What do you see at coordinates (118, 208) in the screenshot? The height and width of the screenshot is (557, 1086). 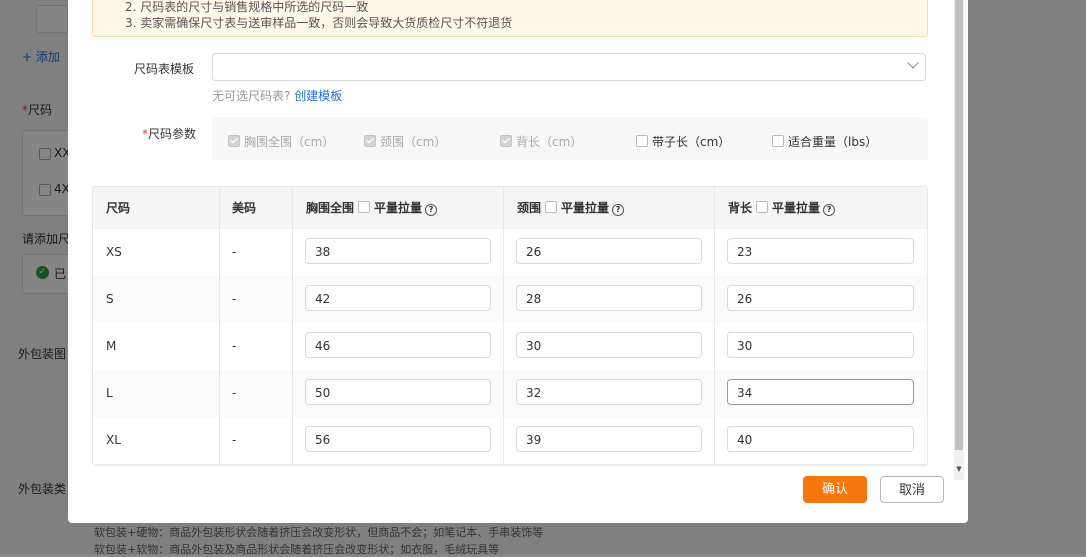 I see `header-size: 尺码` at bounding box center [118, 208].